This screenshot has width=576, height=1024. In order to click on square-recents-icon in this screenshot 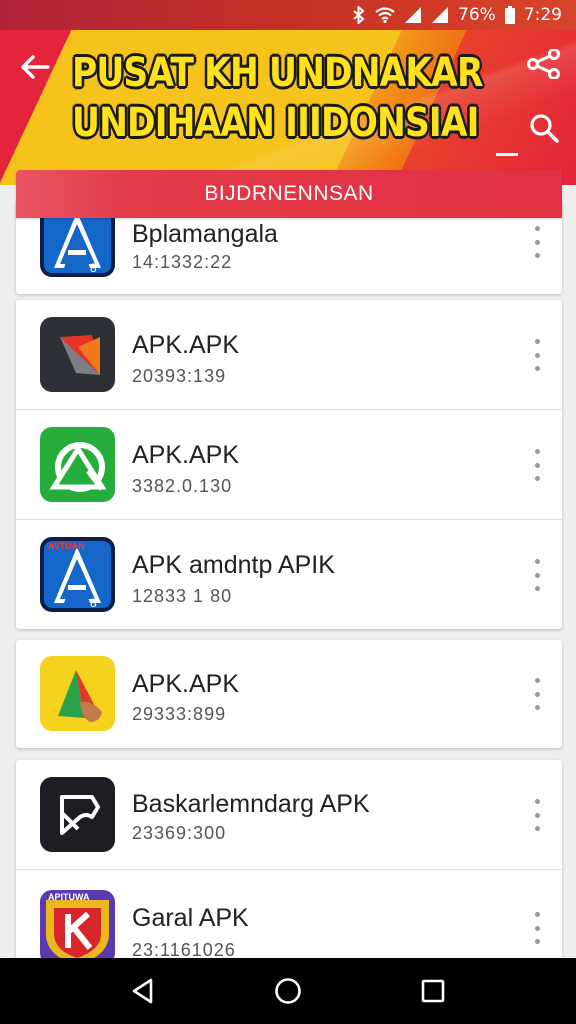, I will do `click(433, 991)`.